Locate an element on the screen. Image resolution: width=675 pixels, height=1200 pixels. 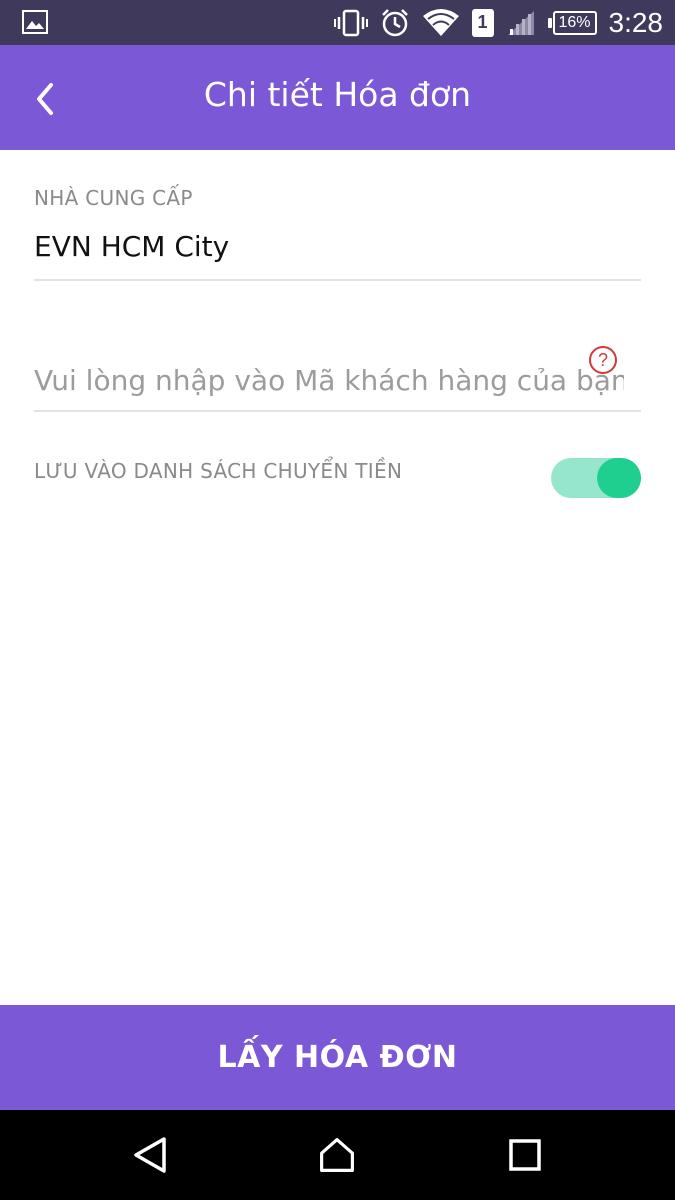
battery-icon: 16% is located at coordinates (572, 22).